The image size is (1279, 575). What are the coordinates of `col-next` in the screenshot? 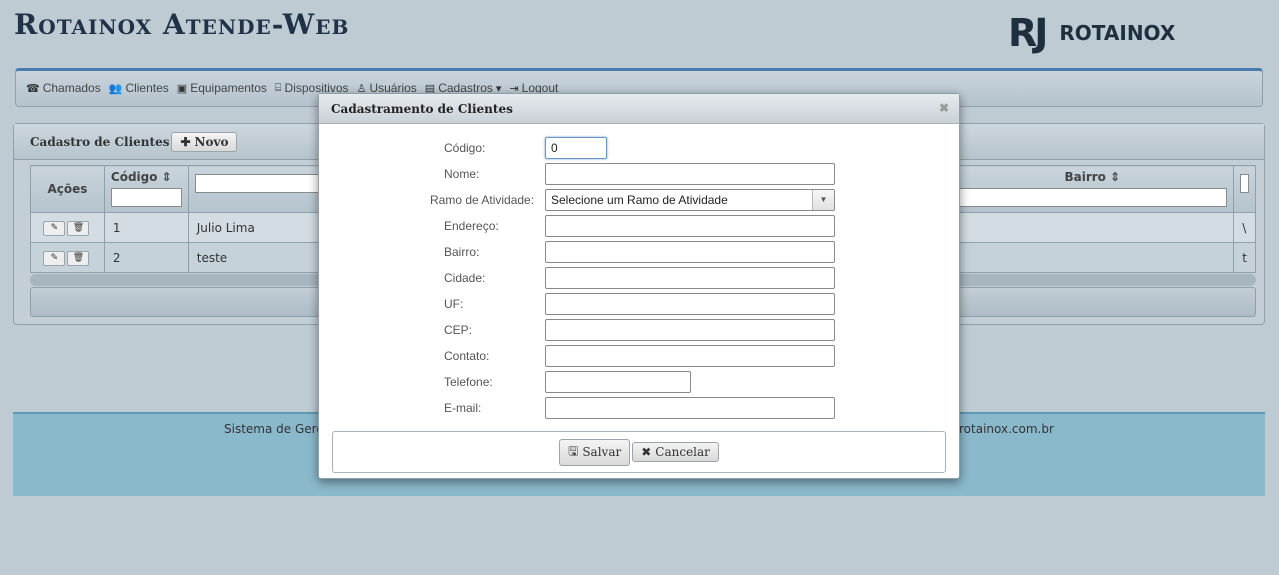 It's located at (1244, 189).